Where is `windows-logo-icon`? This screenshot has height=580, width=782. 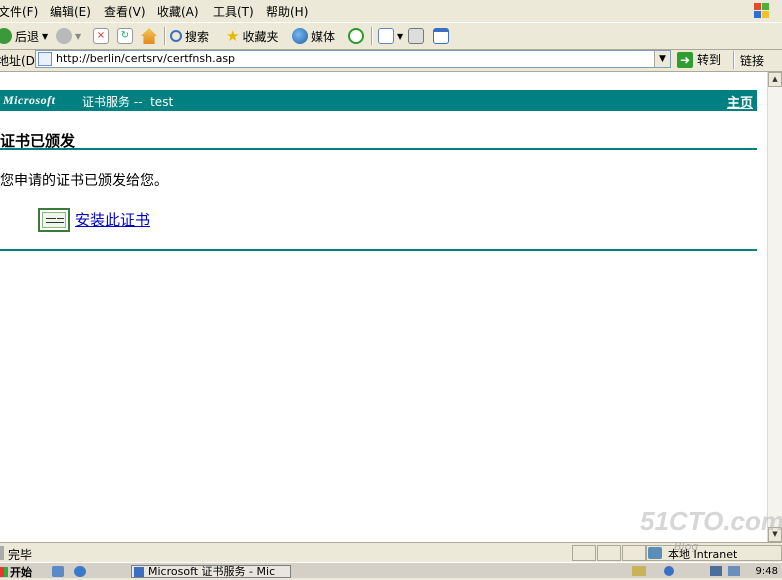 windows-logo-icon is located at coordinates (761, 11).